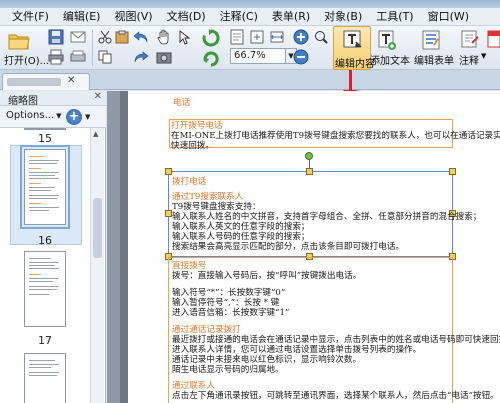 The width and height of the screenshot is (500, 403). What do you see at coordinates (335, 396) in the screenshot?
I see `paragraph-line: 点击左下角通讯录按钮，可跳转至通讯界面，选择某个联系人，然后点击“电话”按钮。` at bounding box center [335, 396].